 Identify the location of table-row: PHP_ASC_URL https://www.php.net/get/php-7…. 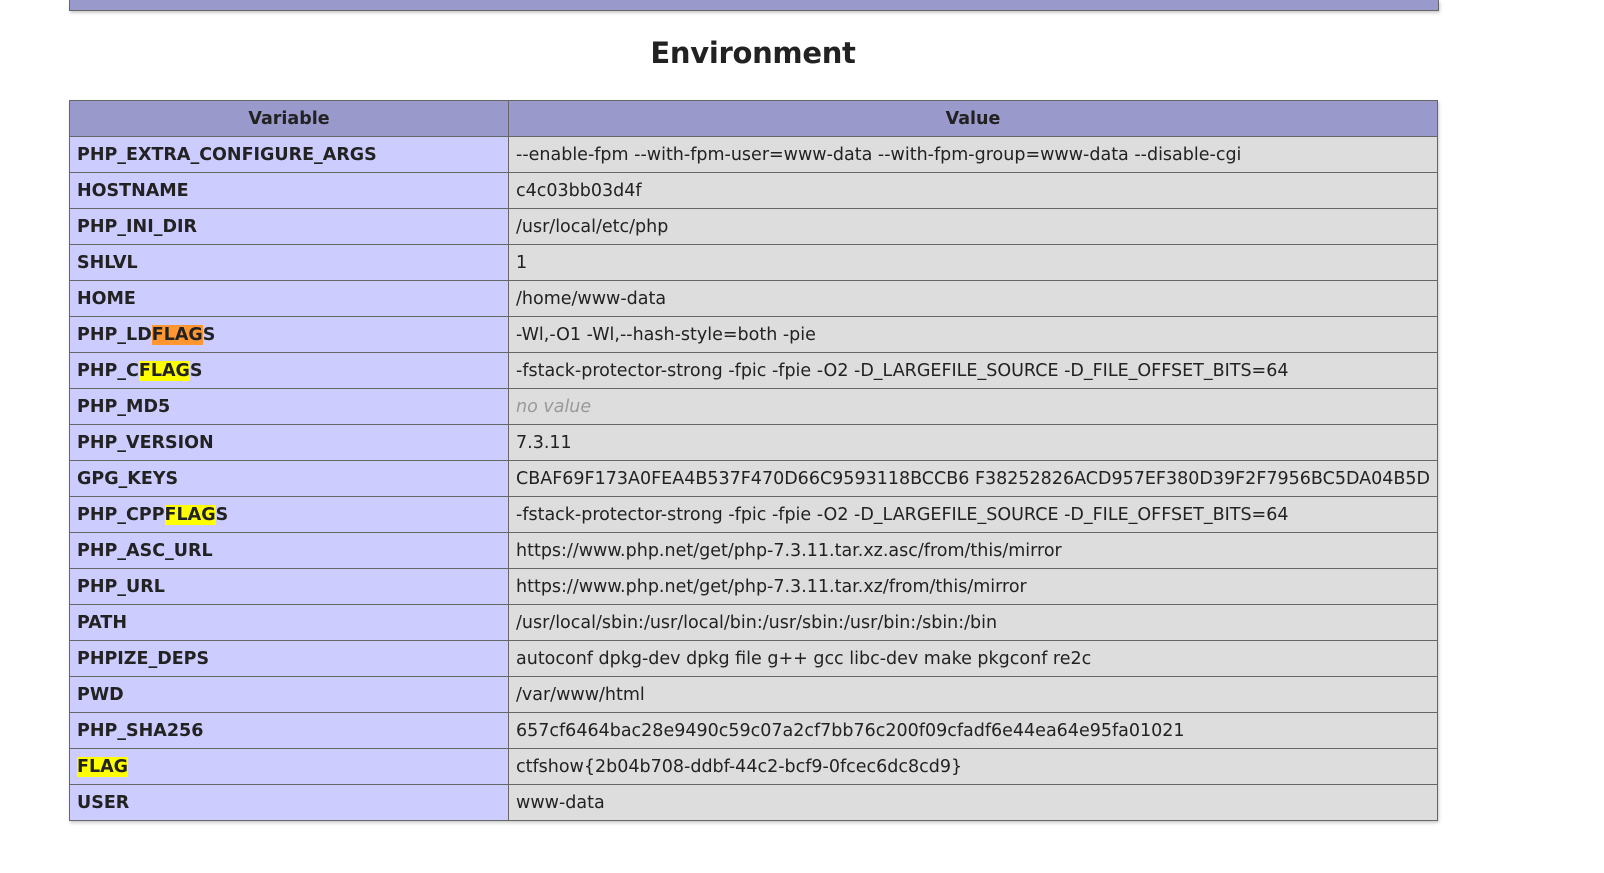
(753, 550).